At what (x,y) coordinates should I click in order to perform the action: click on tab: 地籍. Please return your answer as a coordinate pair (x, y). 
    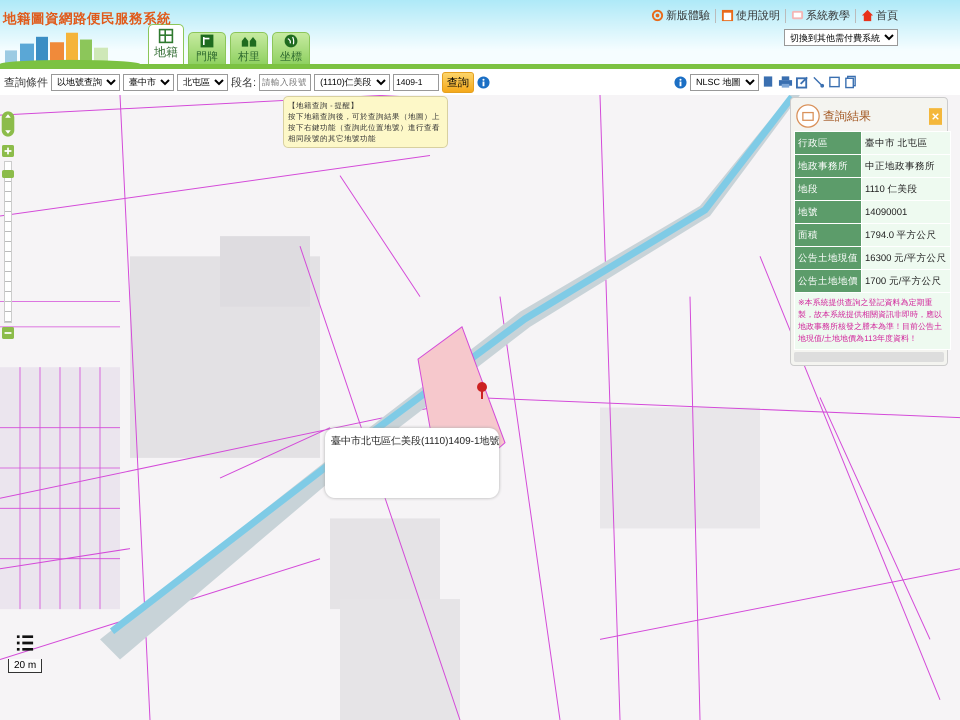
    Looking at the image, I should click on (166, 44).